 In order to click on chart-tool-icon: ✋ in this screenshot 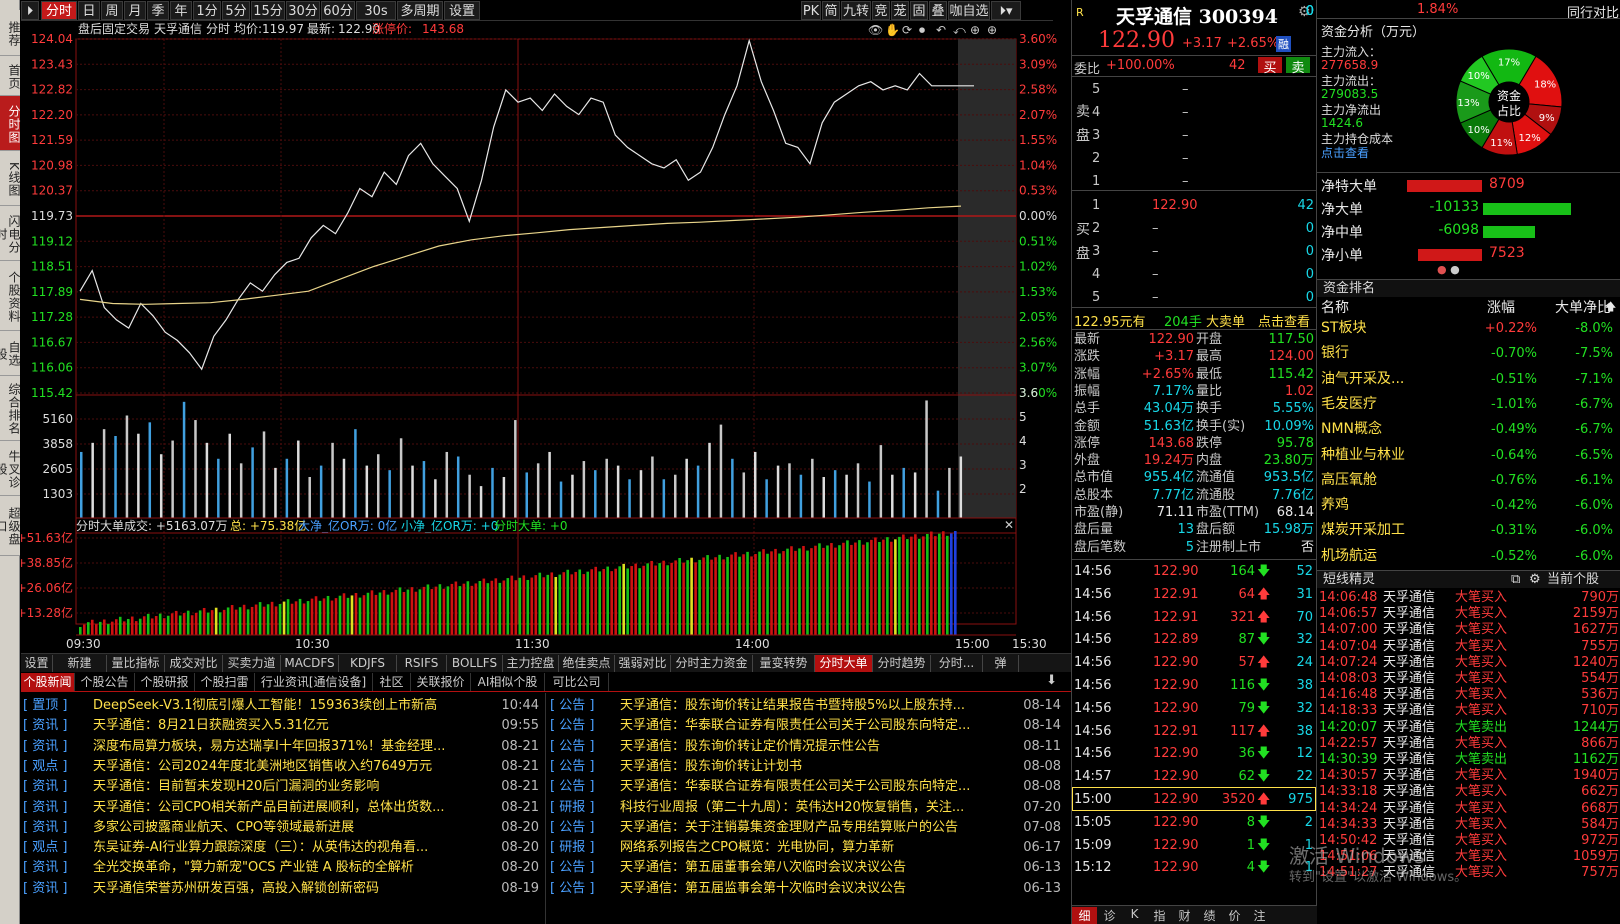, I will do `click(892, 30)`.